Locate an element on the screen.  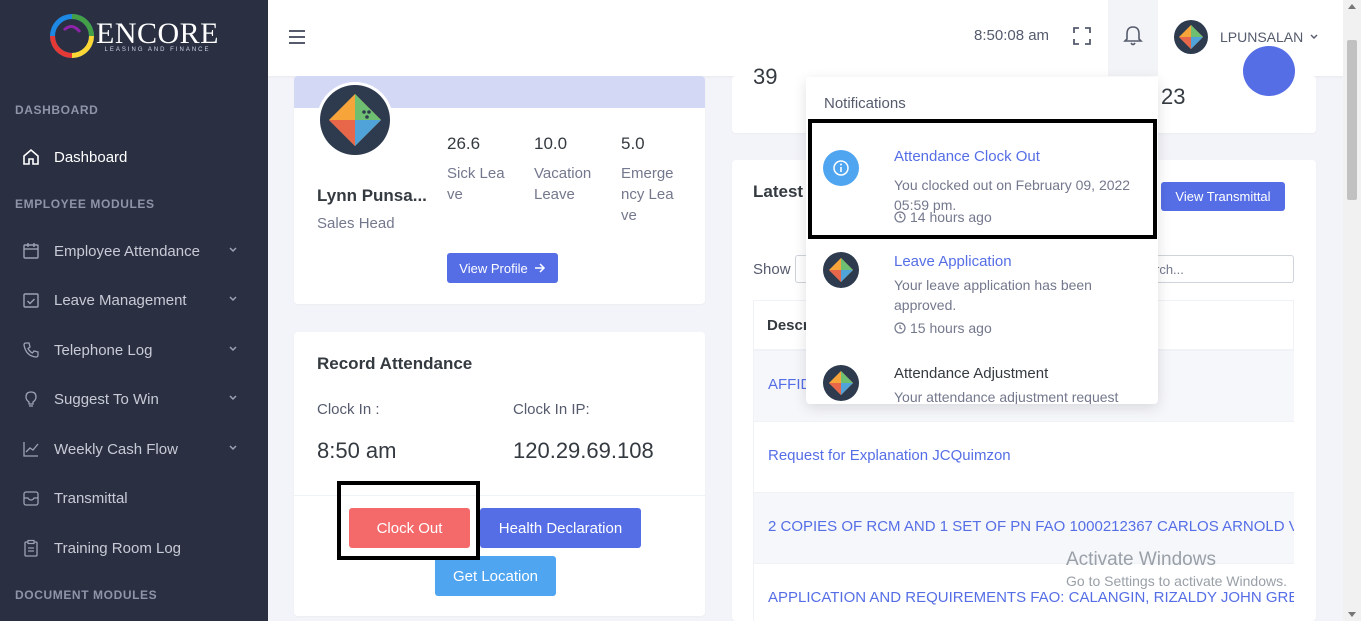
topbar: 8:50:08 am LPUNSALAN is located at coordinates (805, 38).